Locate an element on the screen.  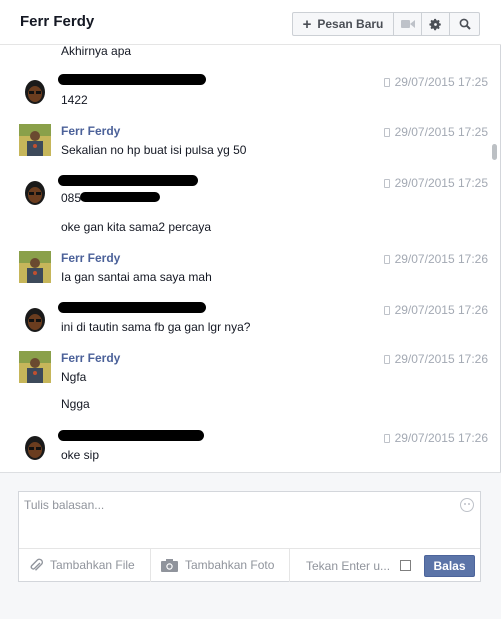
video-icon is located at coordinates (407, 24).